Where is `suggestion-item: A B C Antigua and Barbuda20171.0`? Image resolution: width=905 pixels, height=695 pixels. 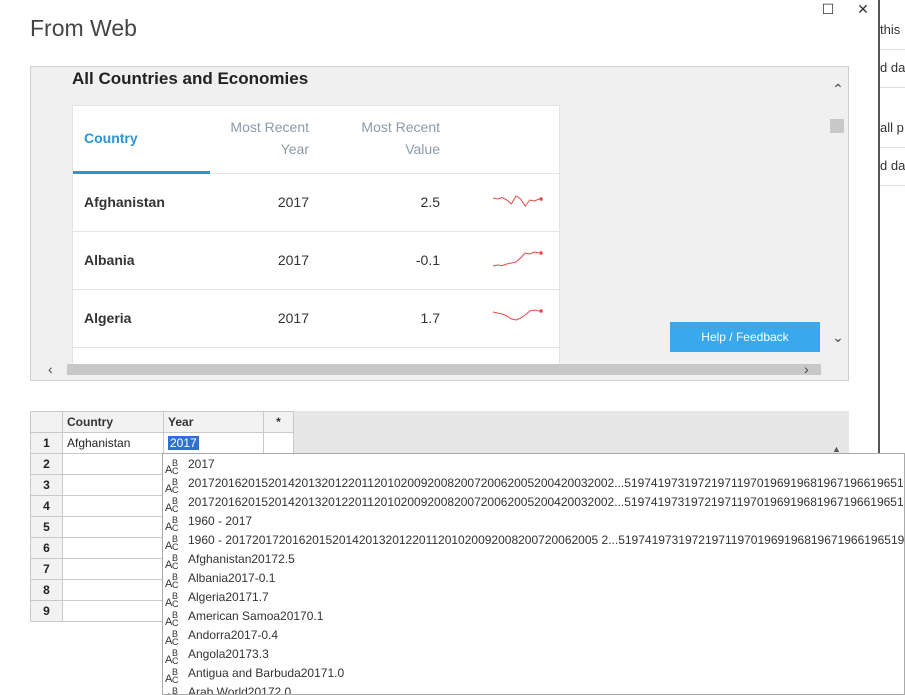 suggestion-item: A B C Antigua and Barbuda20171.0 is located at coordinates (533, 674).